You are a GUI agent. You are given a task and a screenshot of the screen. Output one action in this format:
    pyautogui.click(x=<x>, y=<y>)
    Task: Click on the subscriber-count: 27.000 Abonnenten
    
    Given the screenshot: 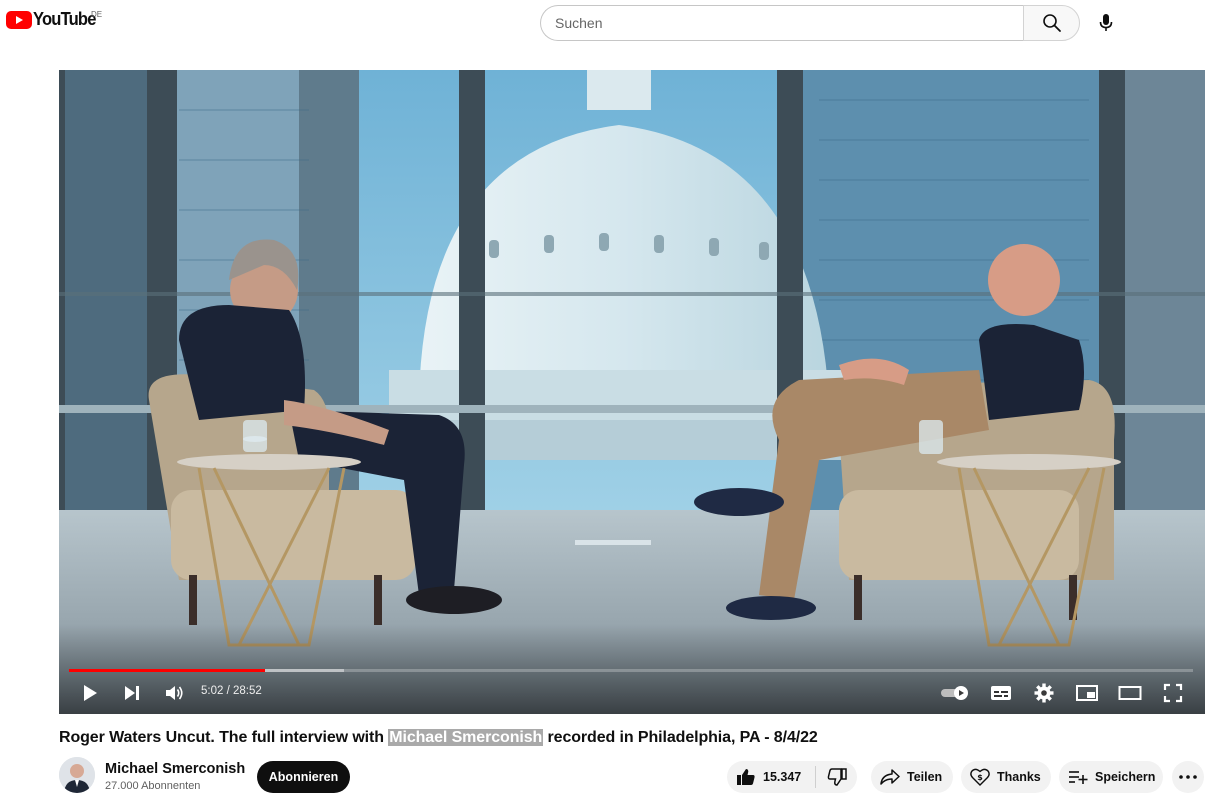 What is the action you would take?
    pyautogui.click(x=153, y=786)
    